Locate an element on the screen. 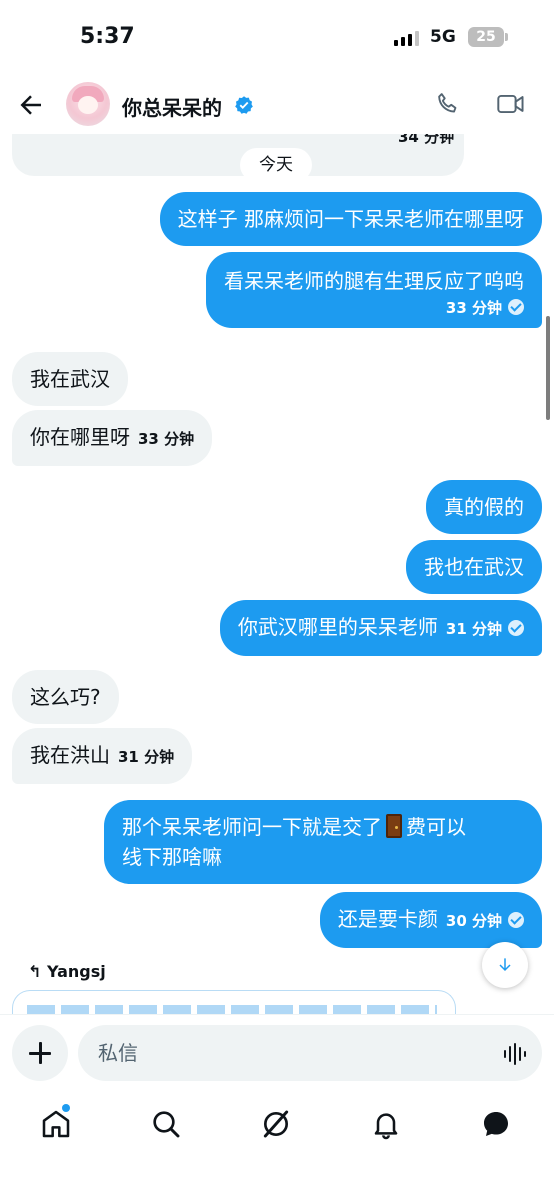  messages-icon is located at coordinates (496, 1124).